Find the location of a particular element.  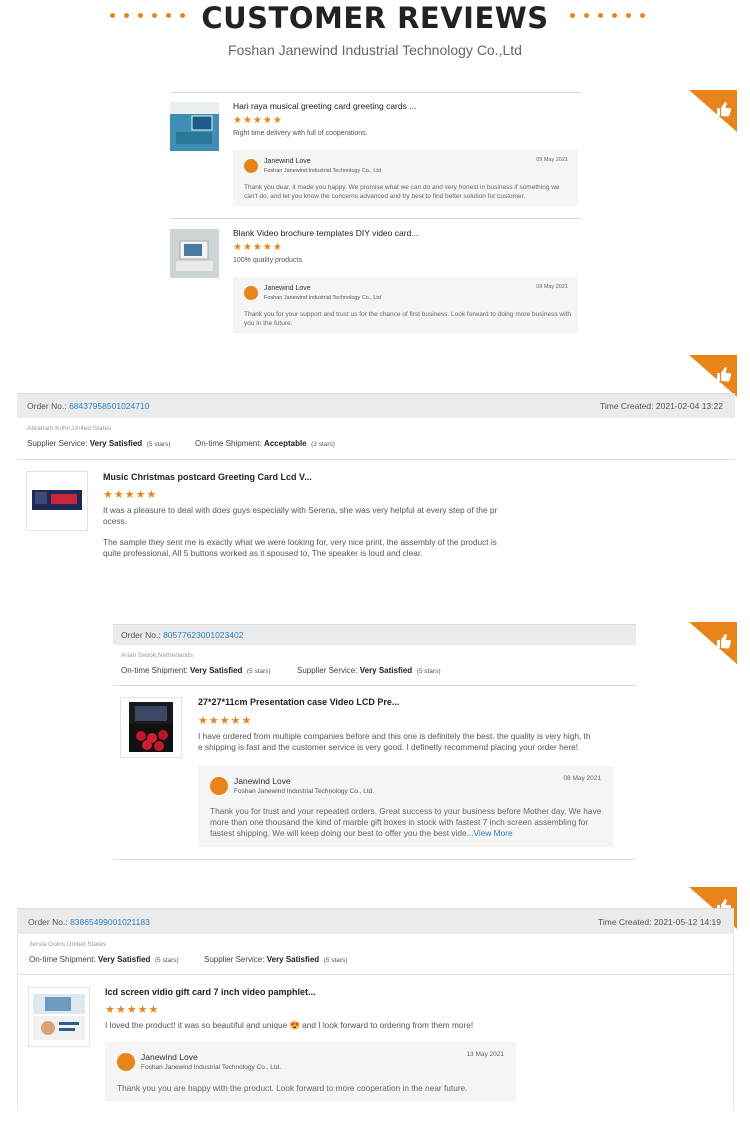

decor-dots-right is located at coordinates (612, 15).